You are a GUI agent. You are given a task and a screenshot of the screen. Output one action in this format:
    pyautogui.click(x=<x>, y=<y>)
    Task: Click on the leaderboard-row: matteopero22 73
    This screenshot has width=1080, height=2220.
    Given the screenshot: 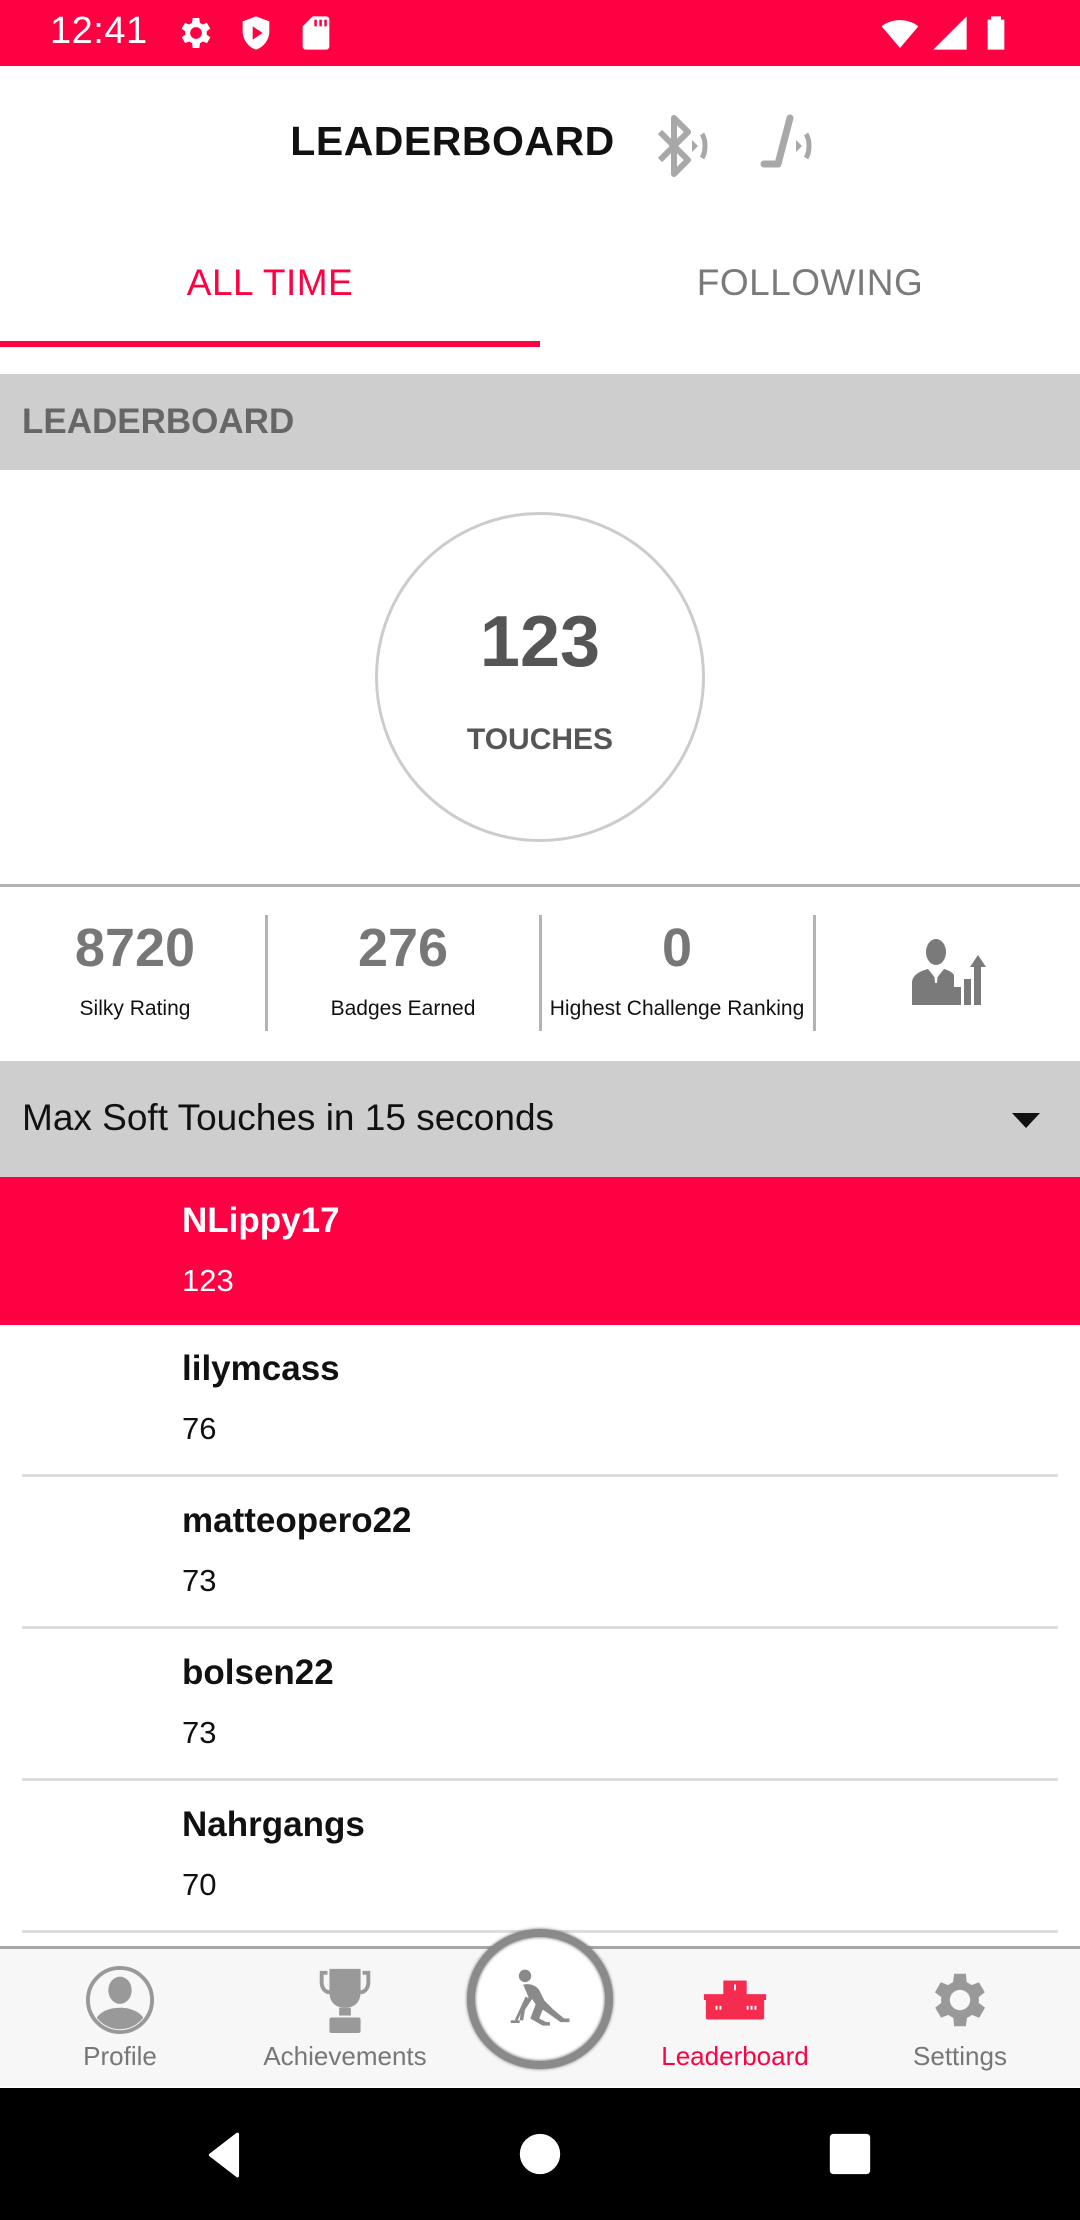 What is the action you would take?
    pyautogui.click(x=540, y=1553)
    